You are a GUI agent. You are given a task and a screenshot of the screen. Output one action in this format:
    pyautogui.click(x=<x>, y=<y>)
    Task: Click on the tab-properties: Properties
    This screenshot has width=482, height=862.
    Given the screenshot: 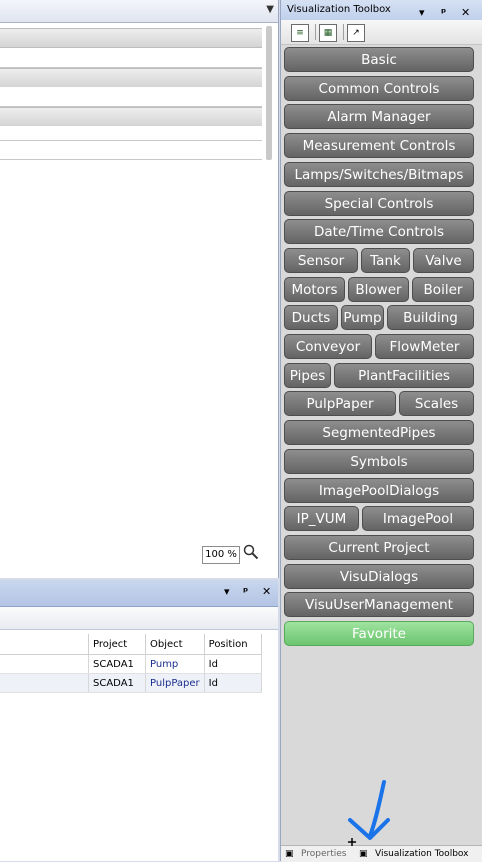 What is the action you would take?
    pyautogui.click(x=323, y=854)
    